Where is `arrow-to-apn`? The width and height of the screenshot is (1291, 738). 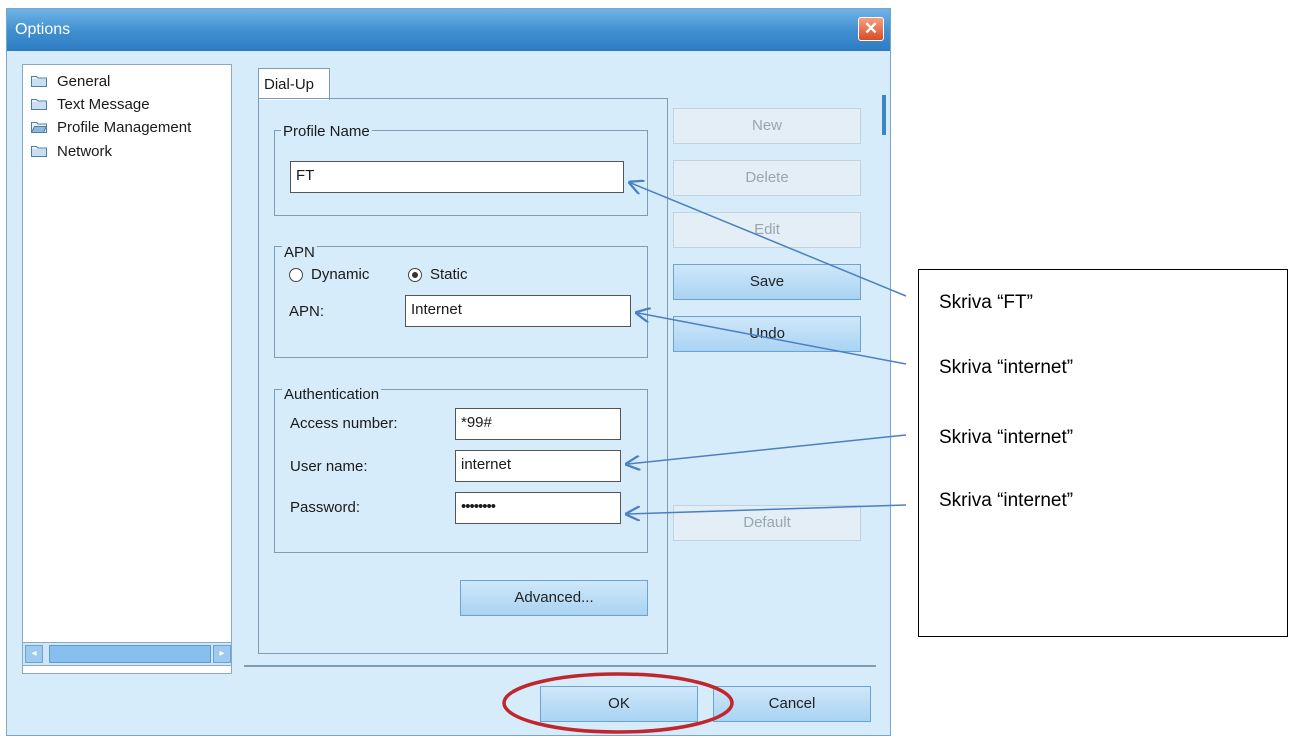
arrow-to-apn is located at coordinates (772, 339).